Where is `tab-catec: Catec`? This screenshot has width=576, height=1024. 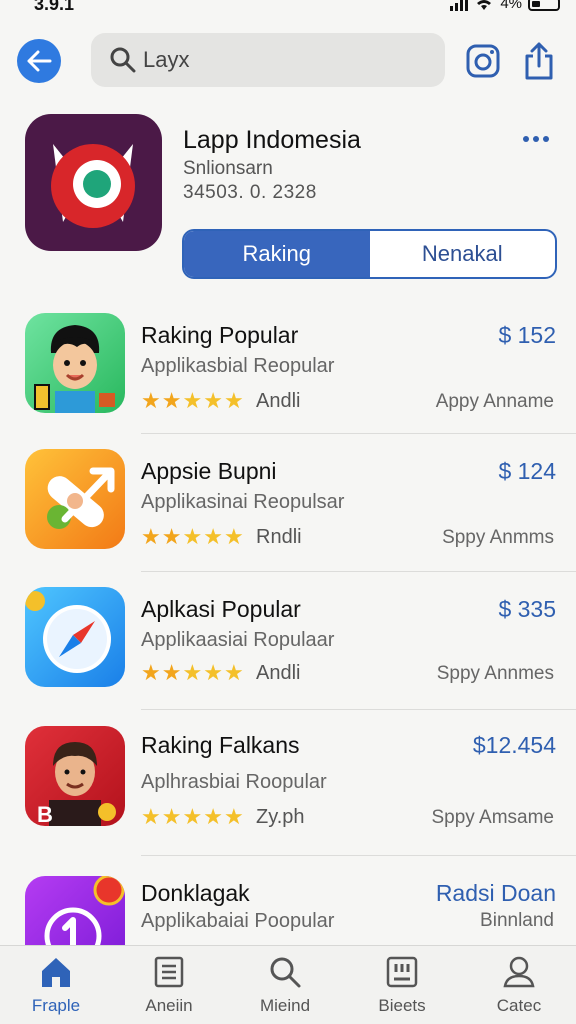
tab-catec: Catec is located at coordinates (519, 985).